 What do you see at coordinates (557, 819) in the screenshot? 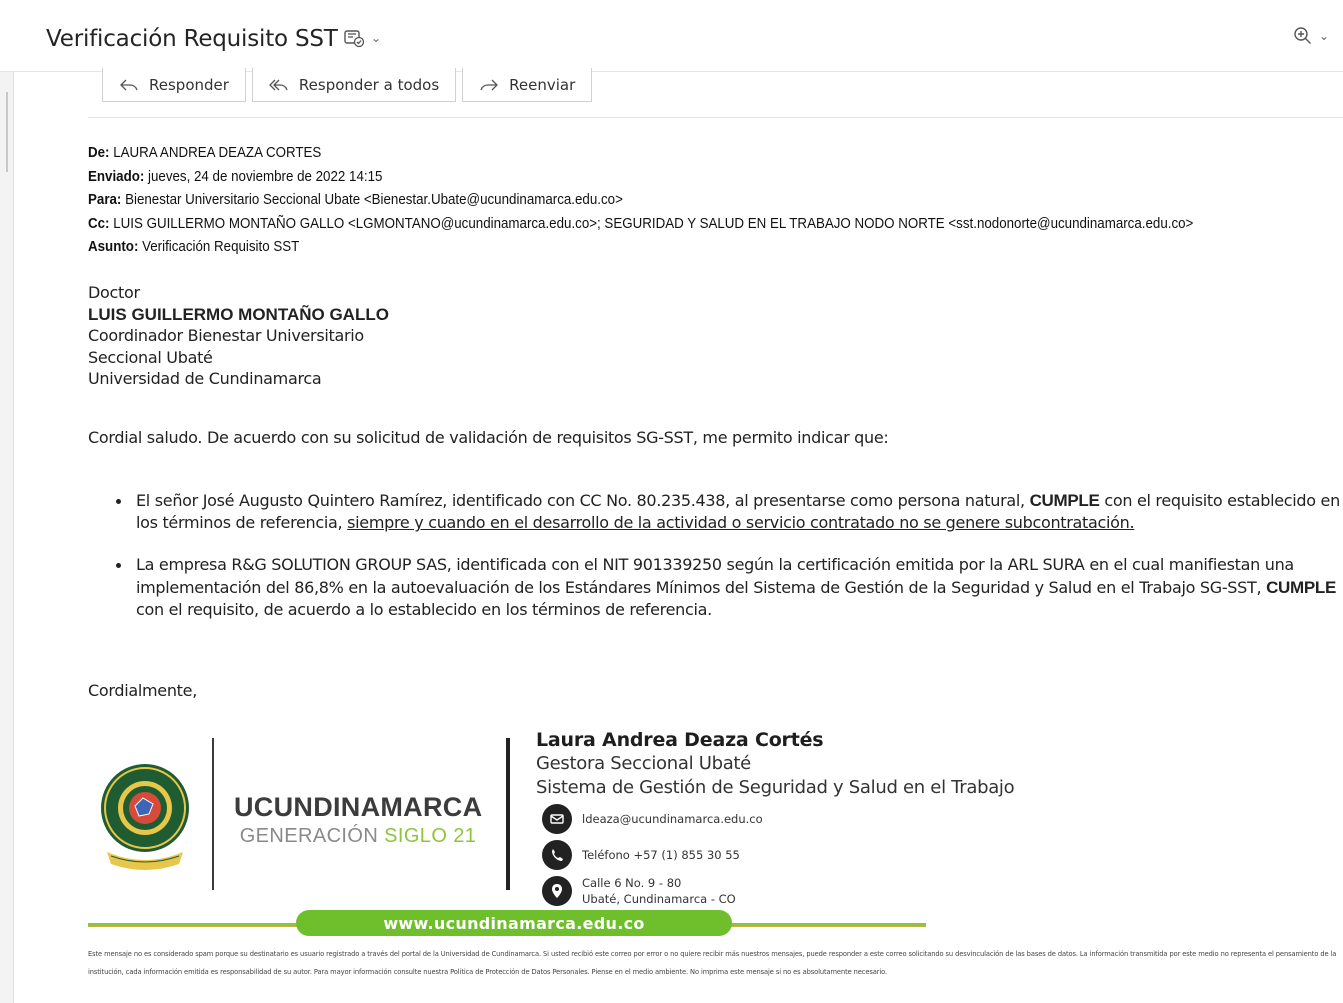
I see `mail-icon` at bounding box center [557, 819].